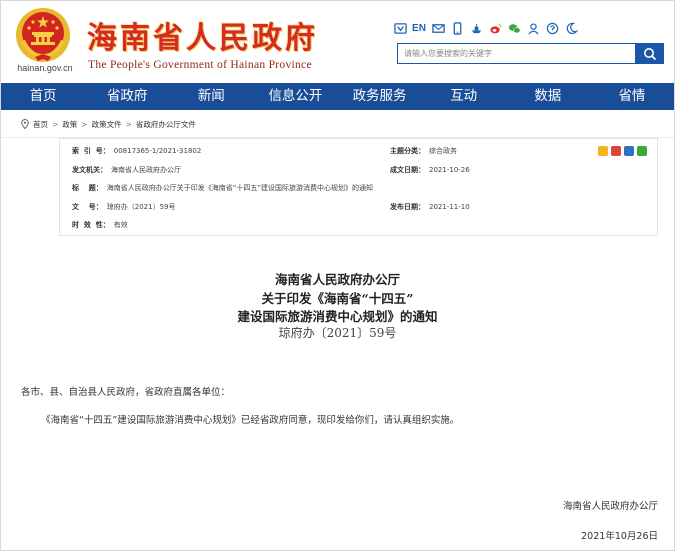 This screenshot has width=675, height=551. I want to click on meta-published-row: 发布日期： 2021-11-10, so click(430, 207).